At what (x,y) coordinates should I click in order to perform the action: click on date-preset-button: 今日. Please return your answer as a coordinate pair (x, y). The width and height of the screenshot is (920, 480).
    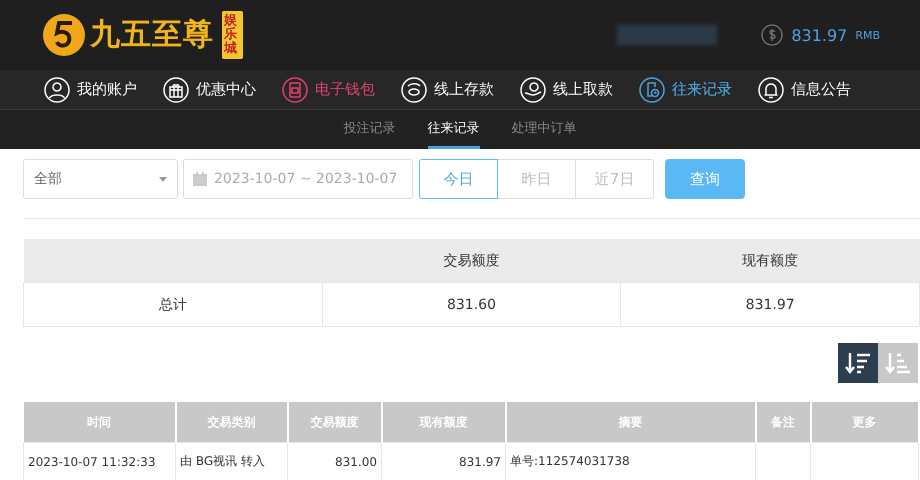
    Looking at the image, I should click on (458, 179).